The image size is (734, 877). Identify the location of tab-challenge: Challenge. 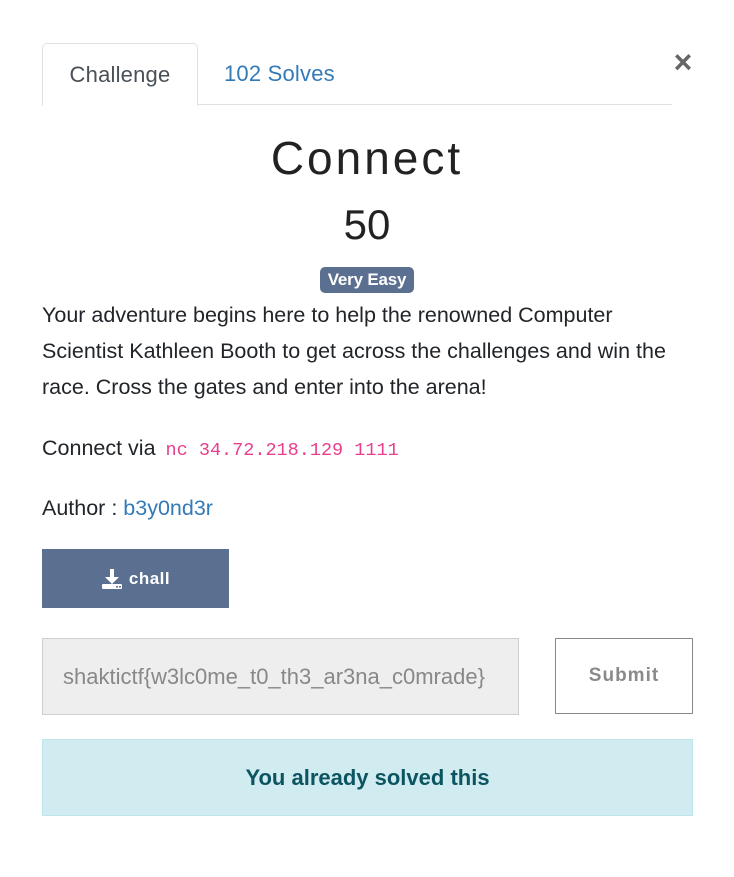
(120, 74).